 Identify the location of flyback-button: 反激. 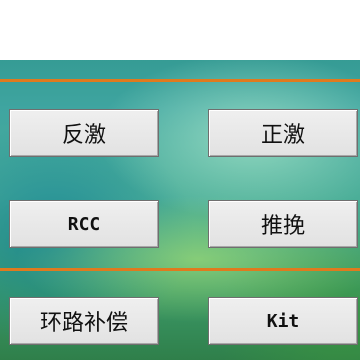
(84, 133).